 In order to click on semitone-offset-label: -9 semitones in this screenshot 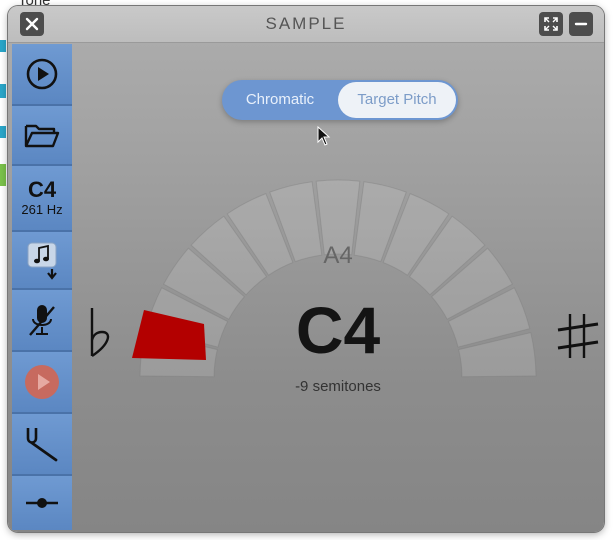, I will do `click(338, 386)`.